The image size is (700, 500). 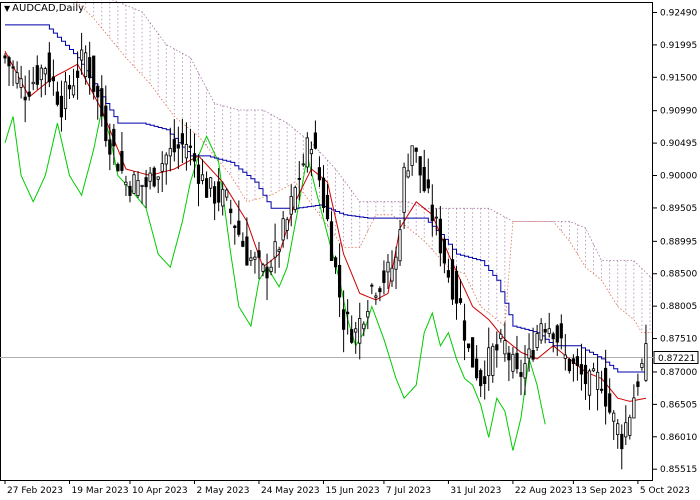 I want to click on price-tick-label: 0.91995, so click(x=678, y=46).